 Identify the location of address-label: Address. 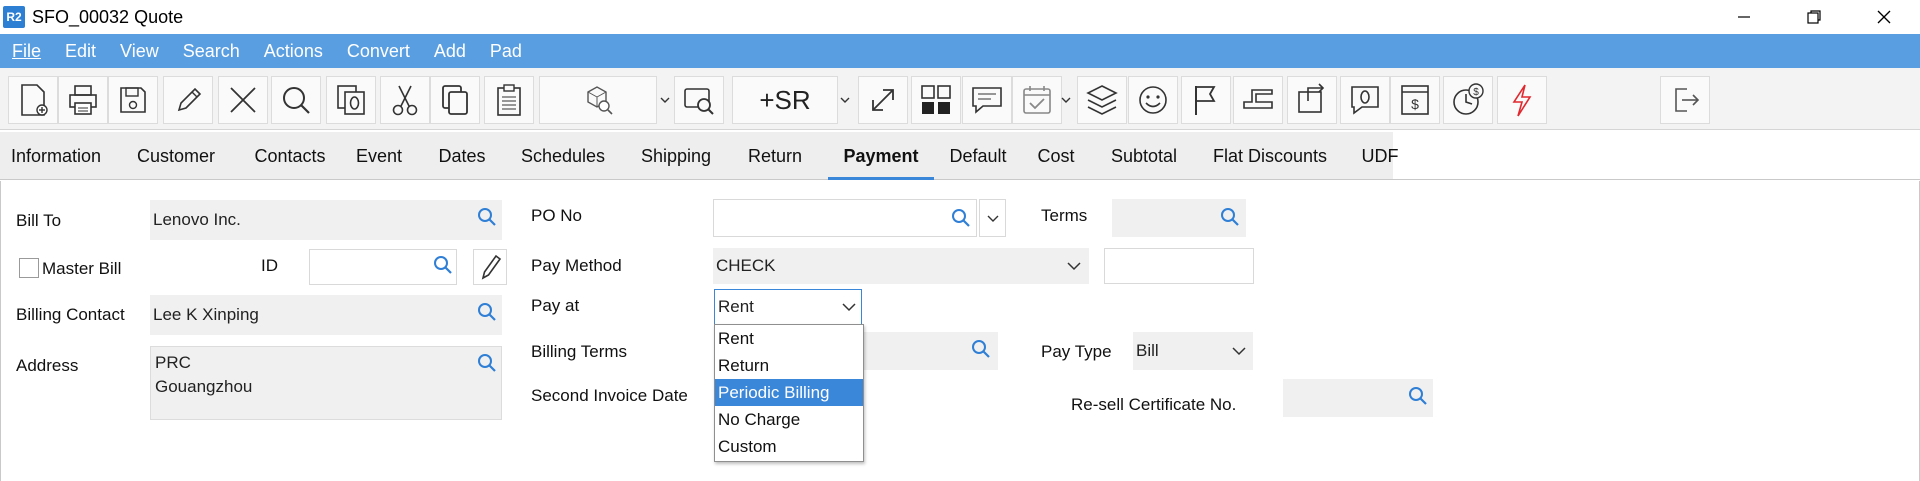
(47, 365).